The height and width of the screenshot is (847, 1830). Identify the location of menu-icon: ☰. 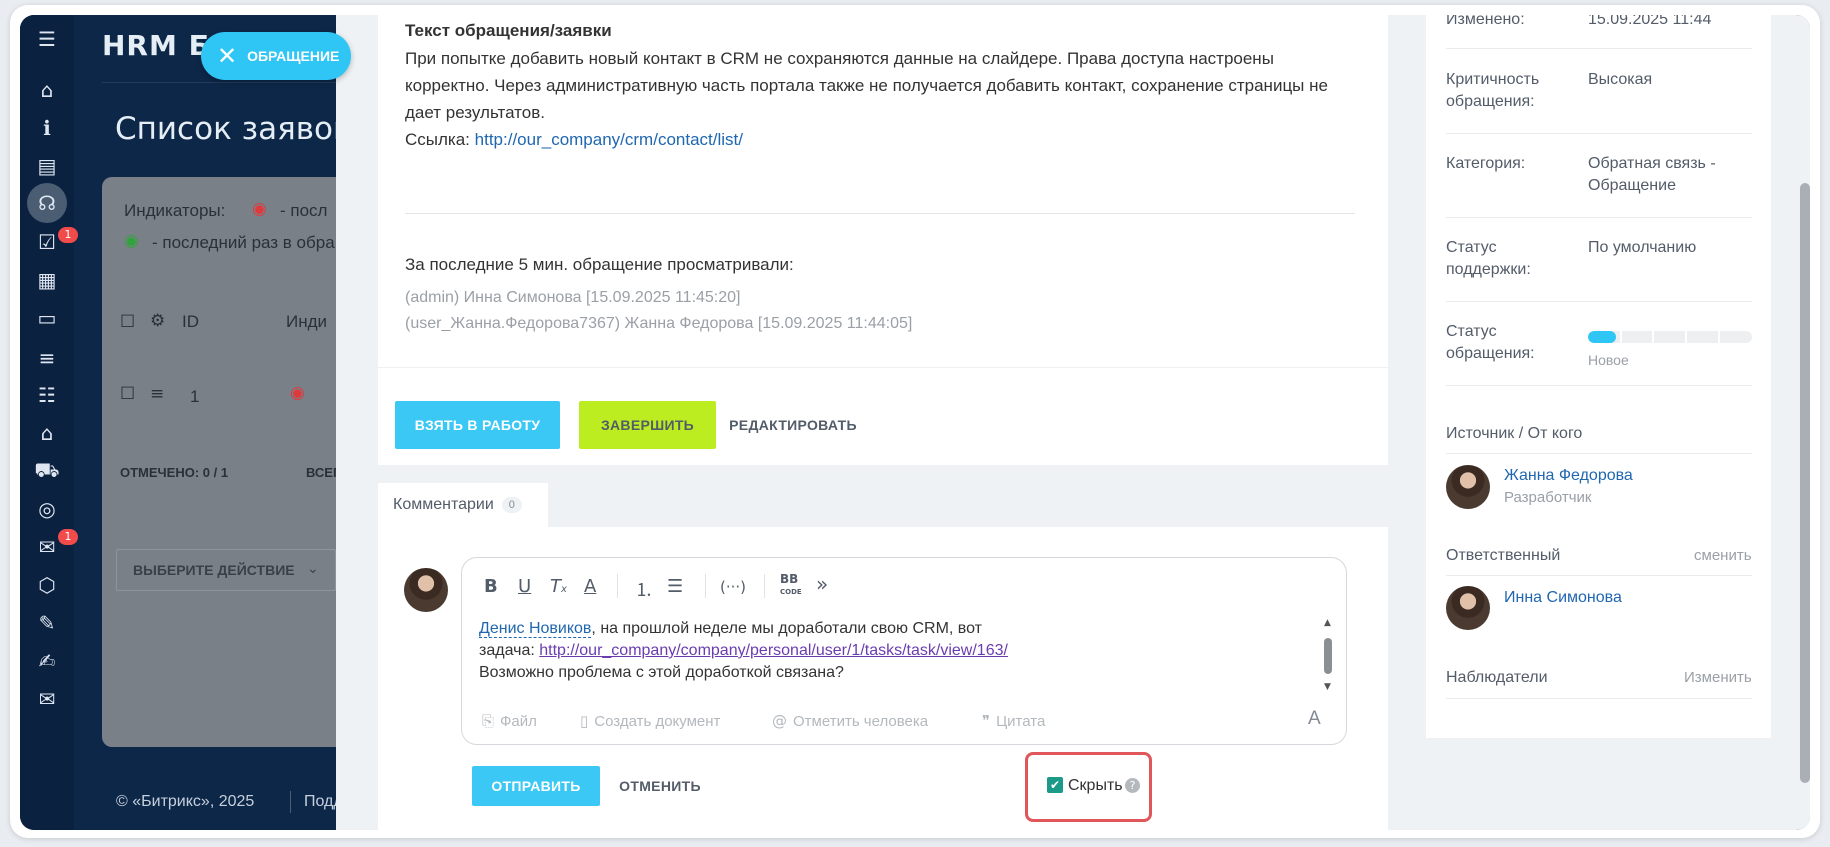
(47, 39).